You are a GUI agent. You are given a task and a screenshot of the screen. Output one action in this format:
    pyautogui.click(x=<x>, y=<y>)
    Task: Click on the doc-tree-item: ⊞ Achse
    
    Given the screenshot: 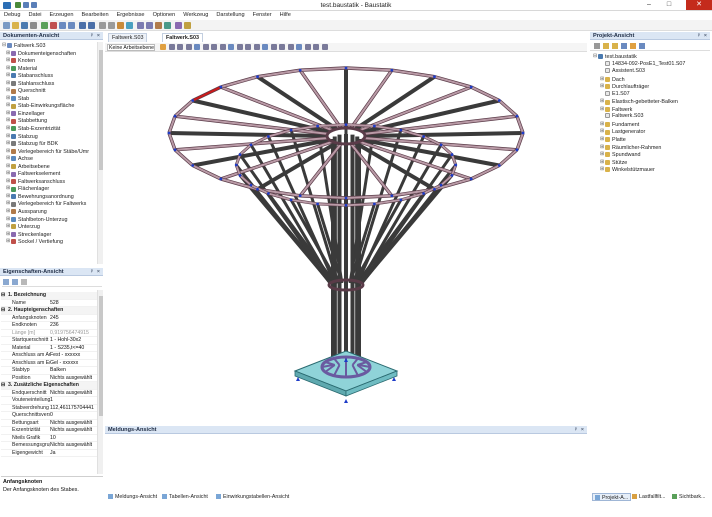 What is the action you would take?
    pyautogui.click(x=53, y=159)
    